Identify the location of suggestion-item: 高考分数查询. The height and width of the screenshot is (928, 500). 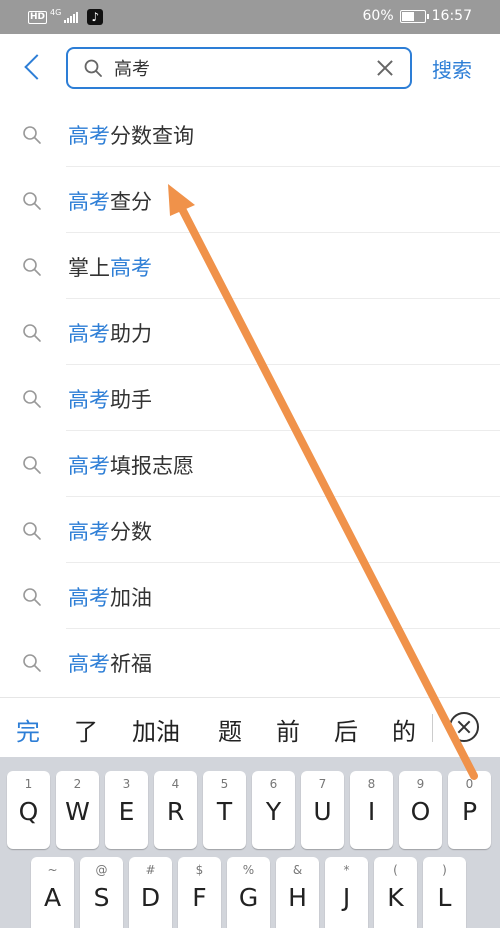
(250, 134).